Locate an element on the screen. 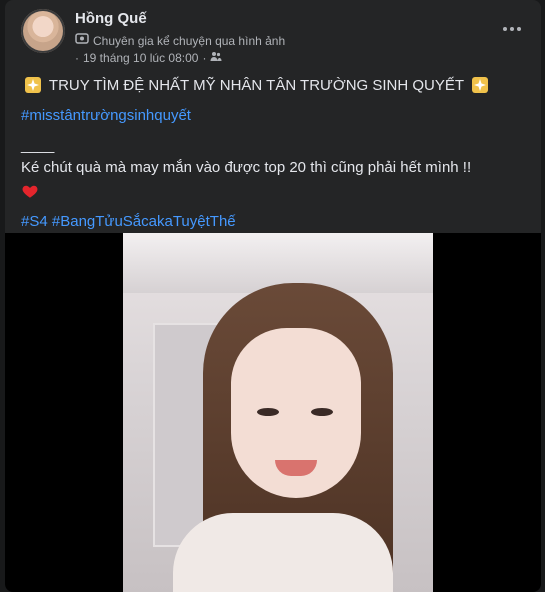  person-face is located at coordinates (296, 413).